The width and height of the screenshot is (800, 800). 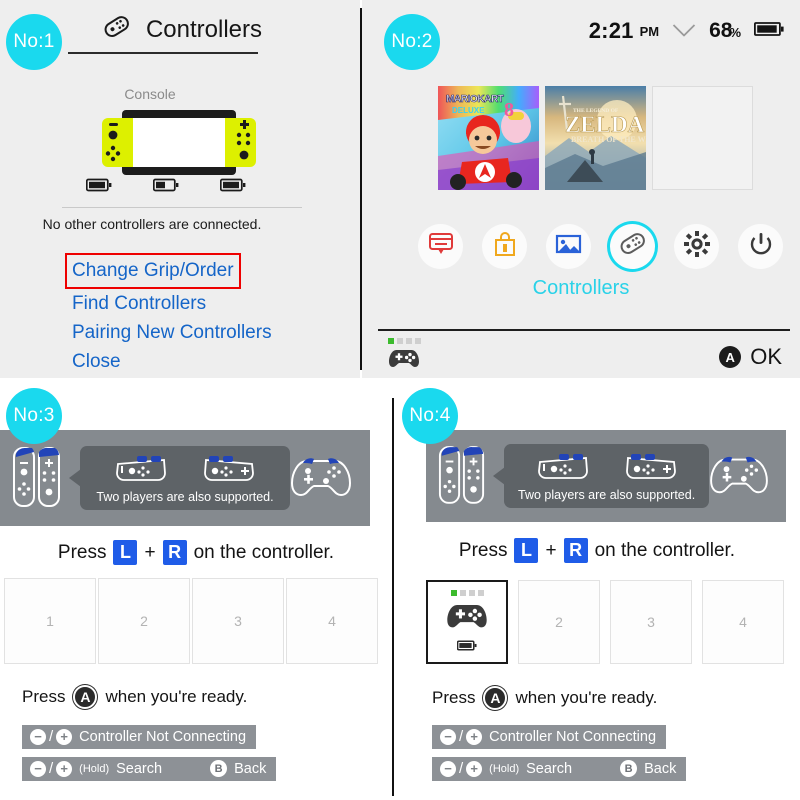 I want to click on step-badge-3: No:3, so click(x=34, y=416).